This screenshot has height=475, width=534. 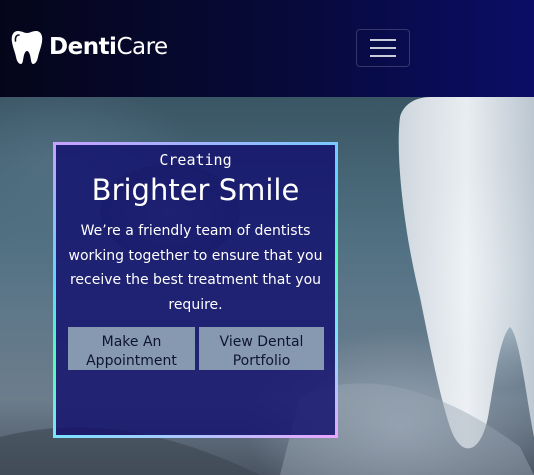 I want to click on hamburger-icon, so click(x=383, y=48).